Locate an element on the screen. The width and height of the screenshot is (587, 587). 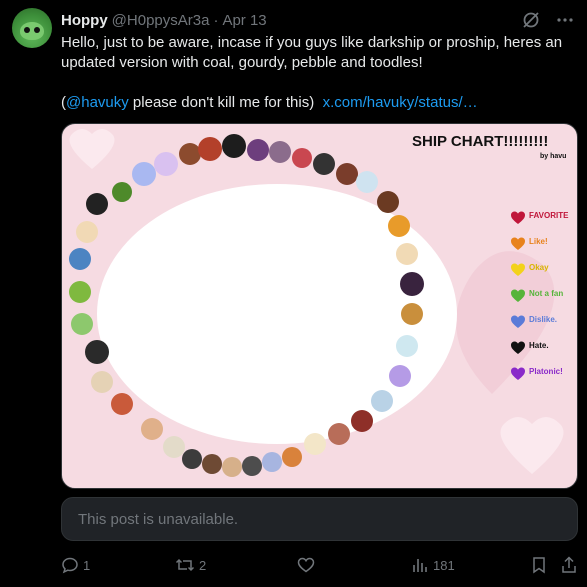
repost-count: 2 is located at coordinates (203, 565).